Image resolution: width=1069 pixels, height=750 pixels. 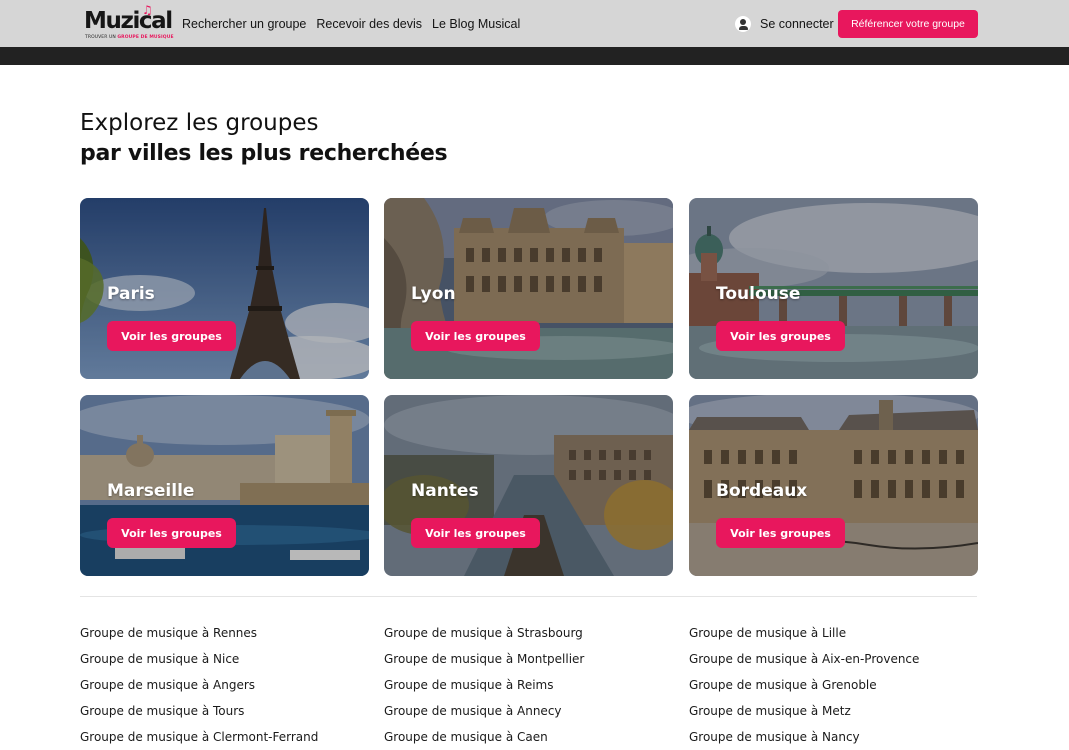 What do you see at coordinates (230, 715) in the screenshot?
I see `city-link: Groupe de musique à Tours` at bounding box center [230, 715].